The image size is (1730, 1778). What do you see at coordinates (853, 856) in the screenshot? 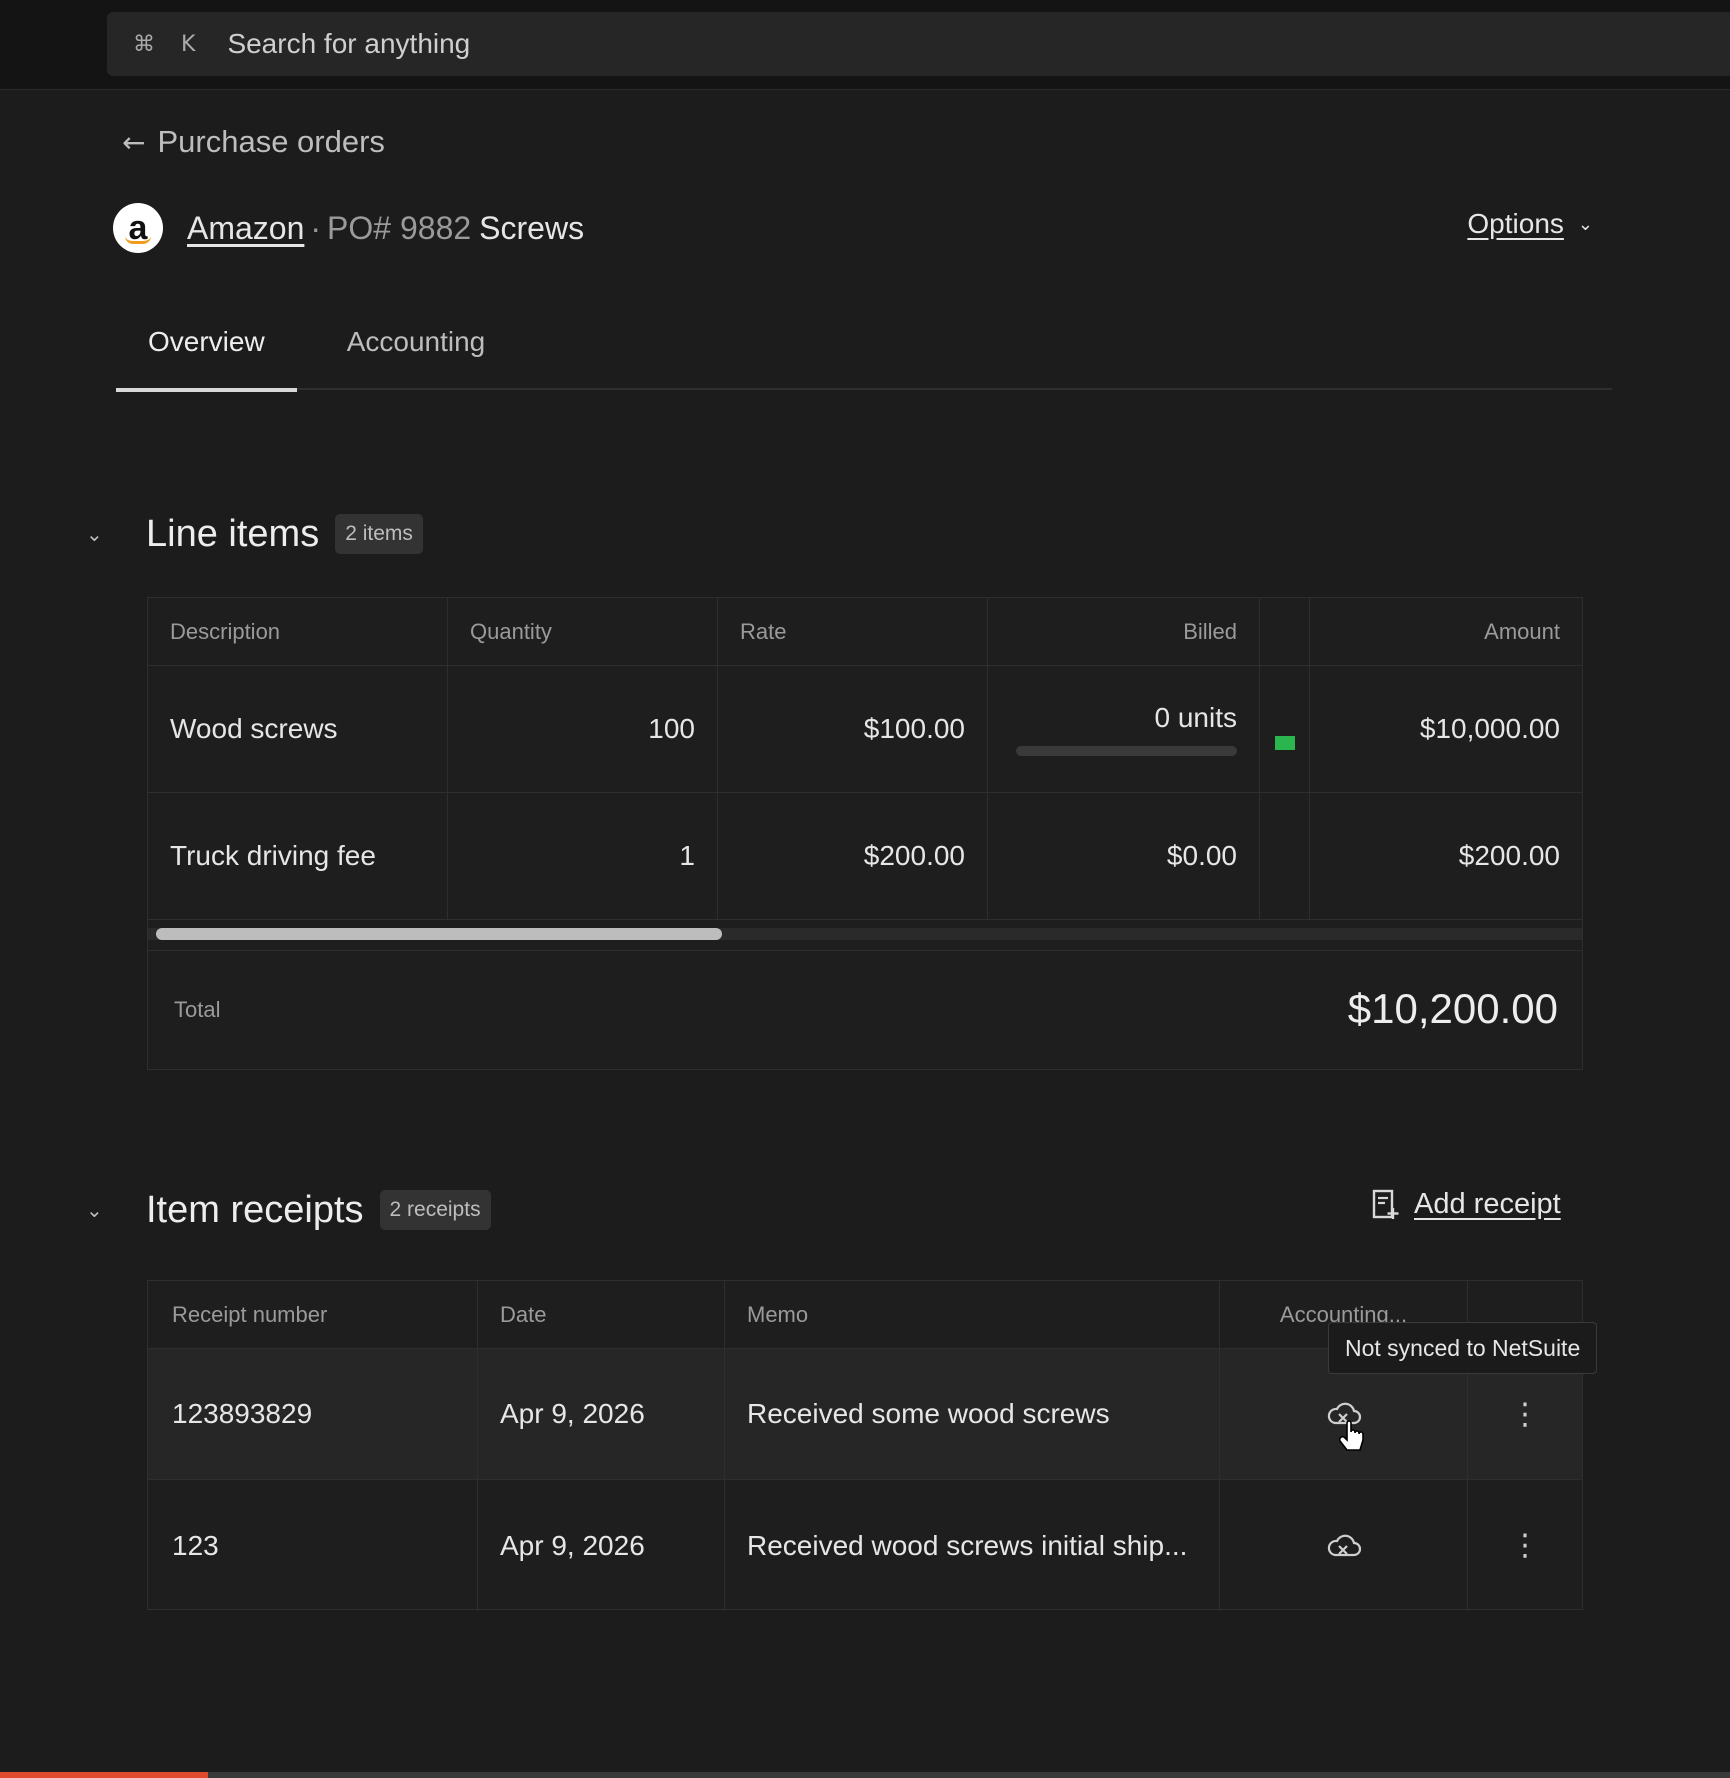
I see `row-rate: $200.00` at bounding box center [853, 856].